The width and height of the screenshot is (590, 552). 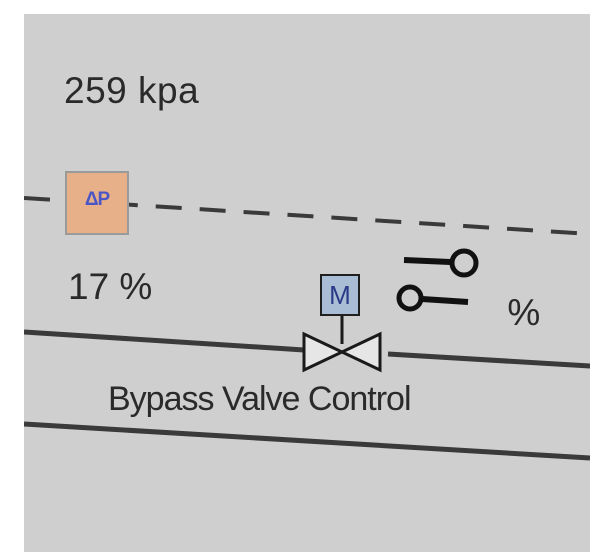 What do you see at coordinates (97, 199) in the screenshot?
I see `delta-p-label: ΔP` at bounding box center [97, 199].